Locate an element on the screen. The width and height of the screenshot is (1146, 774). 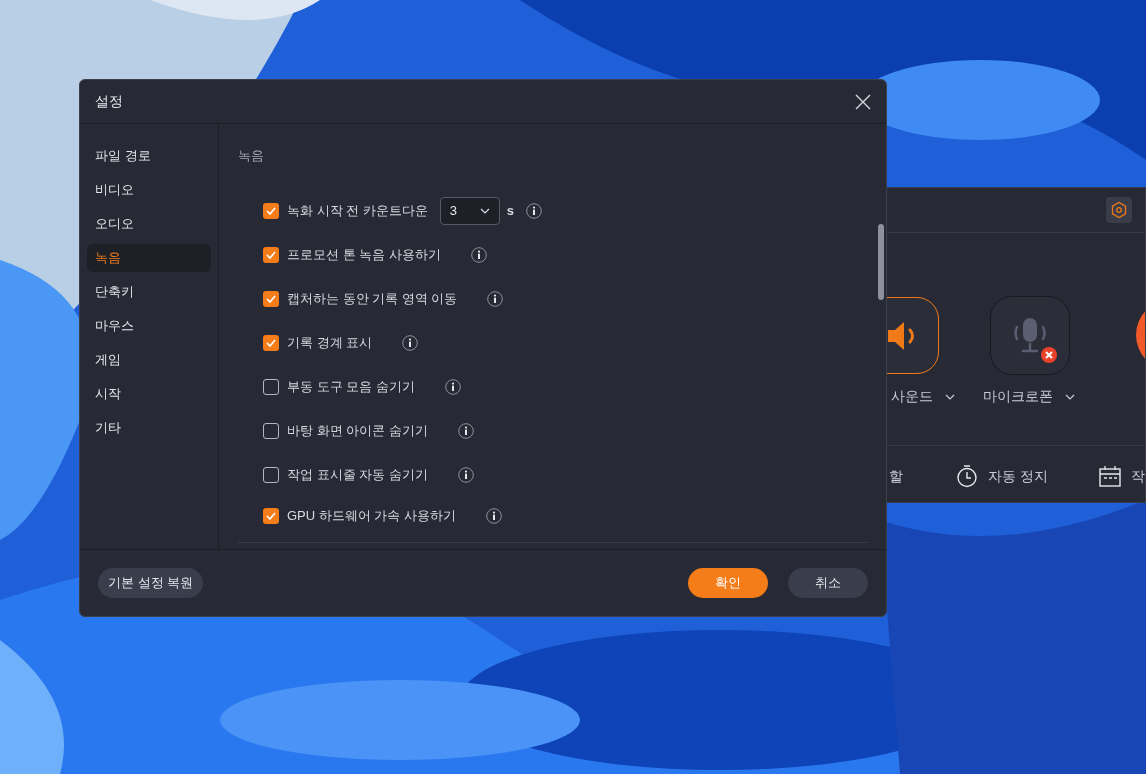
option-label: 작업 표시줄 자동 숨기기 is located at coordinates (357, 474).